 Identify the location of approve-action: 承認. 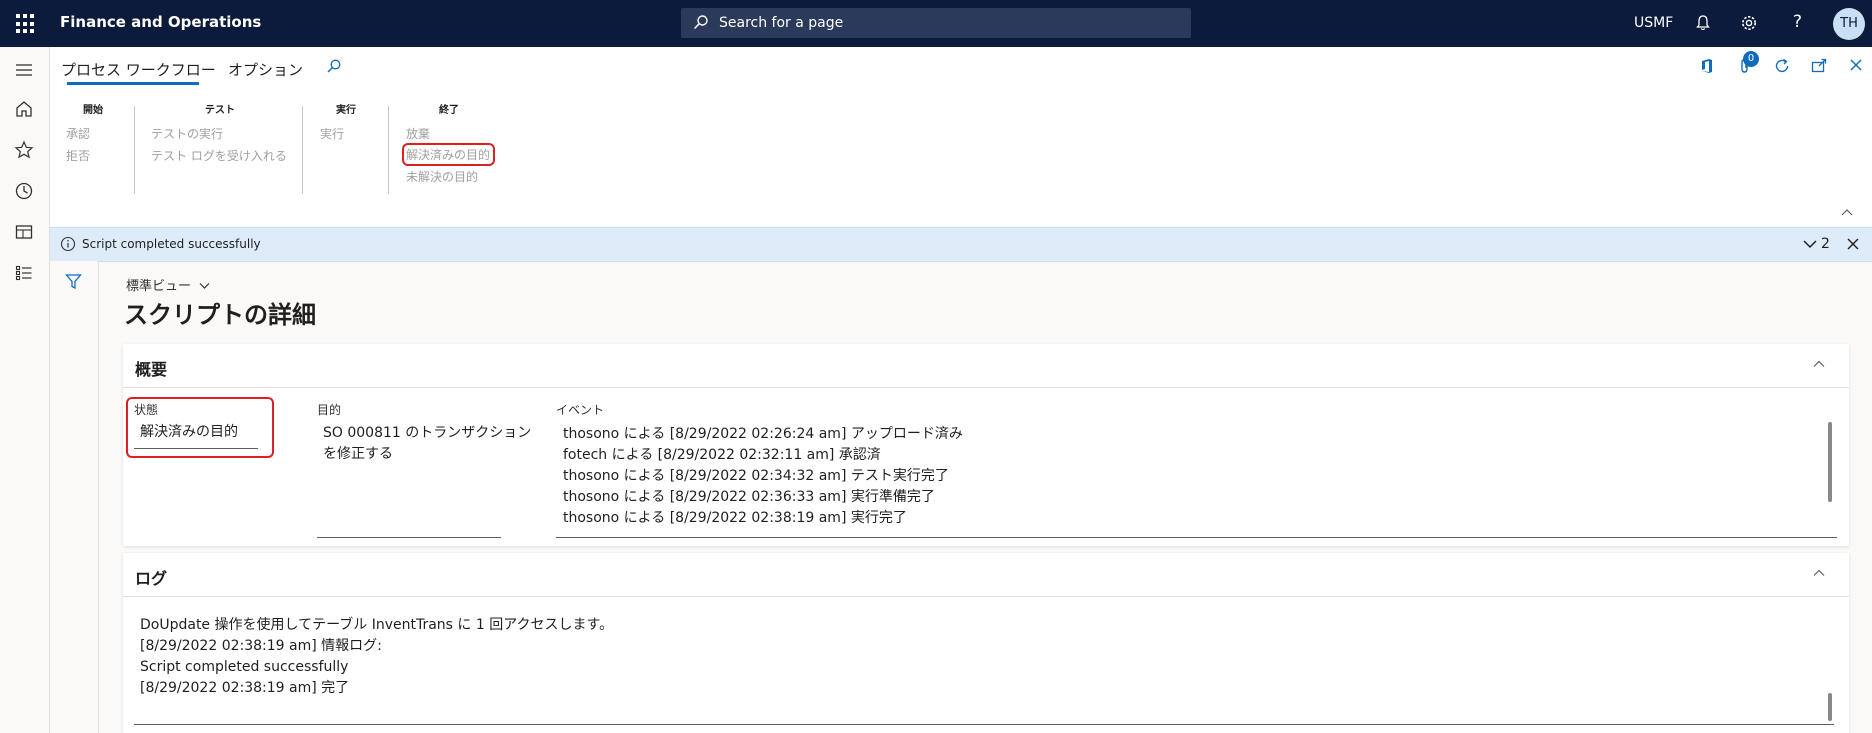
(78, 133).